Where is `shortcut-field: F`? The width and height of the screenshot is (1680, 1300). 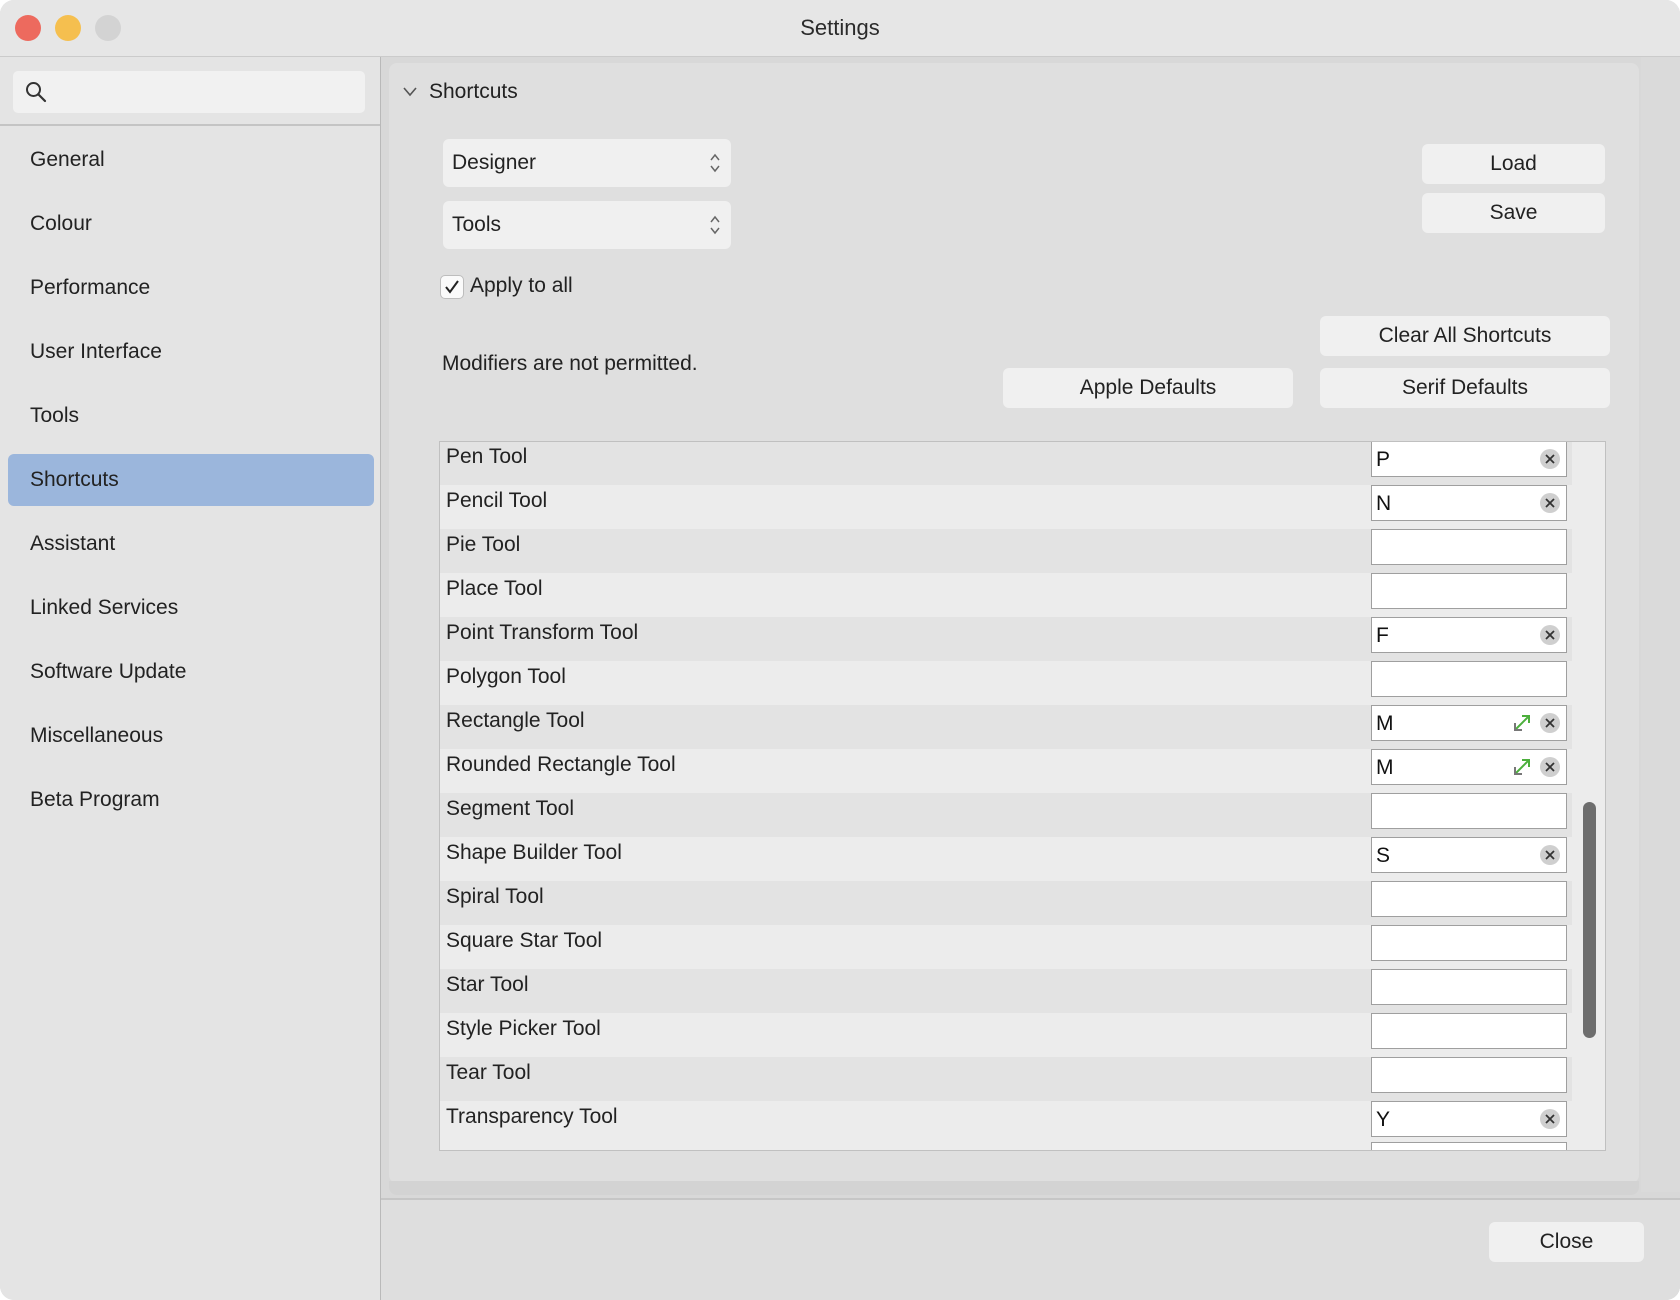
shortcut-field: F is located at coordinates (1469, 635).